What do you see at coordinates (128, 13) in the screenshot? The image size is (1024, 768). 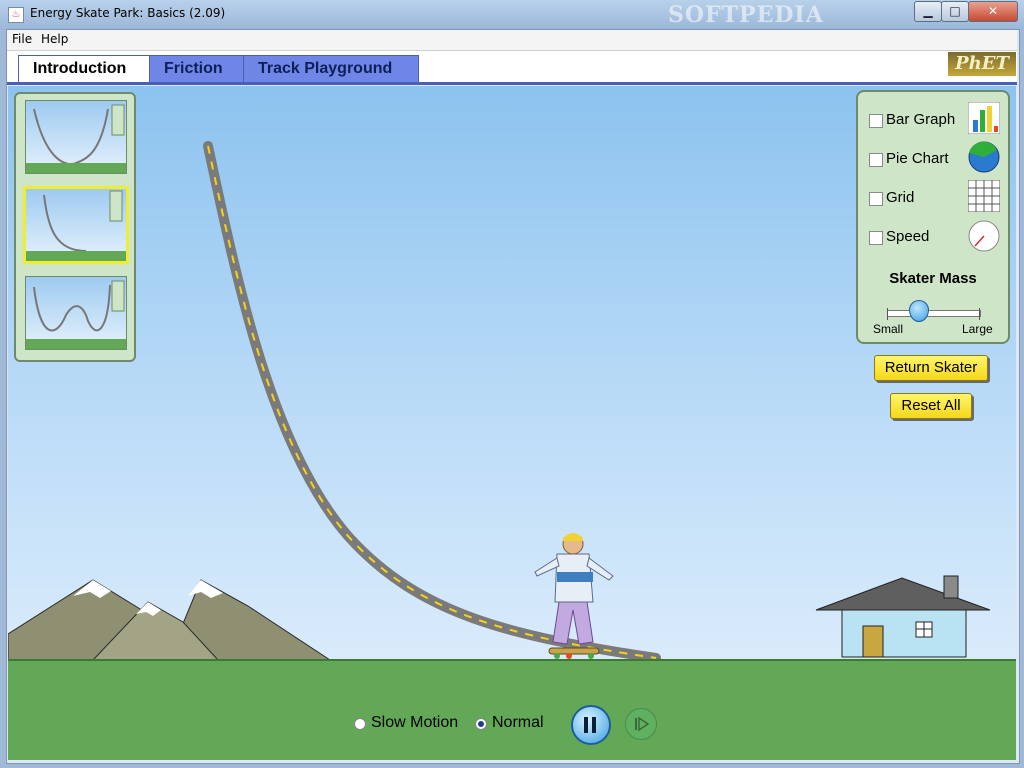 I see `window-title: Energy Skate Park: Basics (2.09)` at bounding box center [128, 13].